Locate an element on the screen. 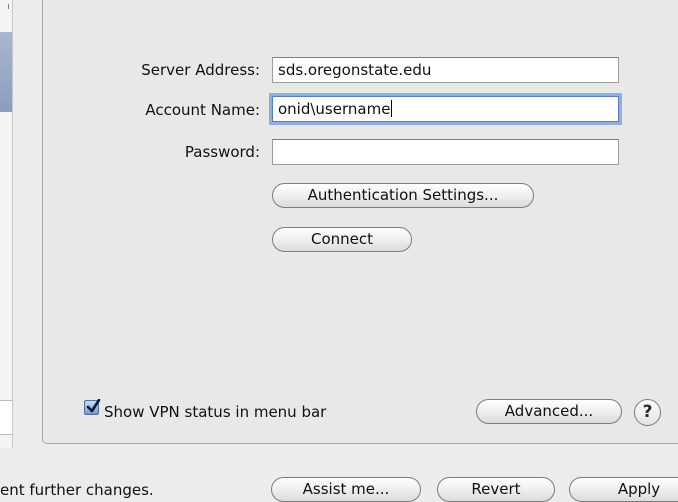 The height and width of the screenshot is (502, 678). service-list-selected-item is located at coordinates (6, 72).